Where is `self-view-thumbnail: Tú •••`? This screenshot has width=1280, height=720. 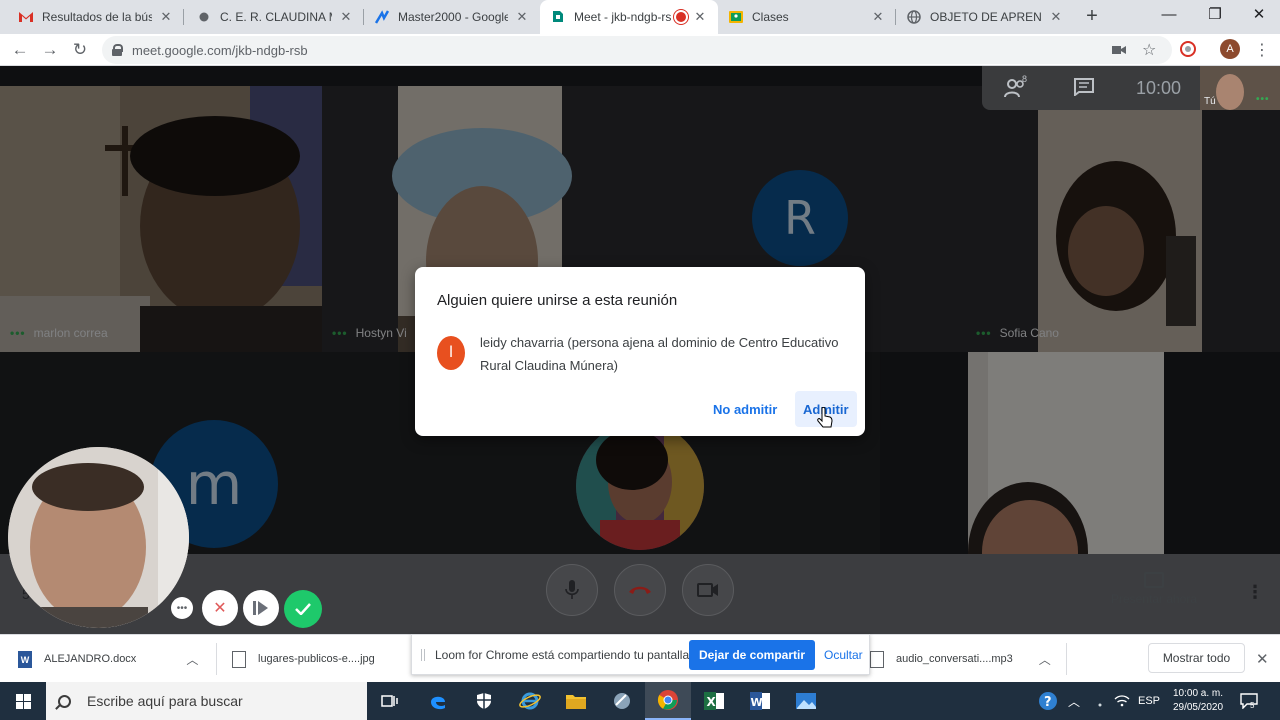
self-view-thumbnail: Tú ••• is located at coordinates (1240, 88).